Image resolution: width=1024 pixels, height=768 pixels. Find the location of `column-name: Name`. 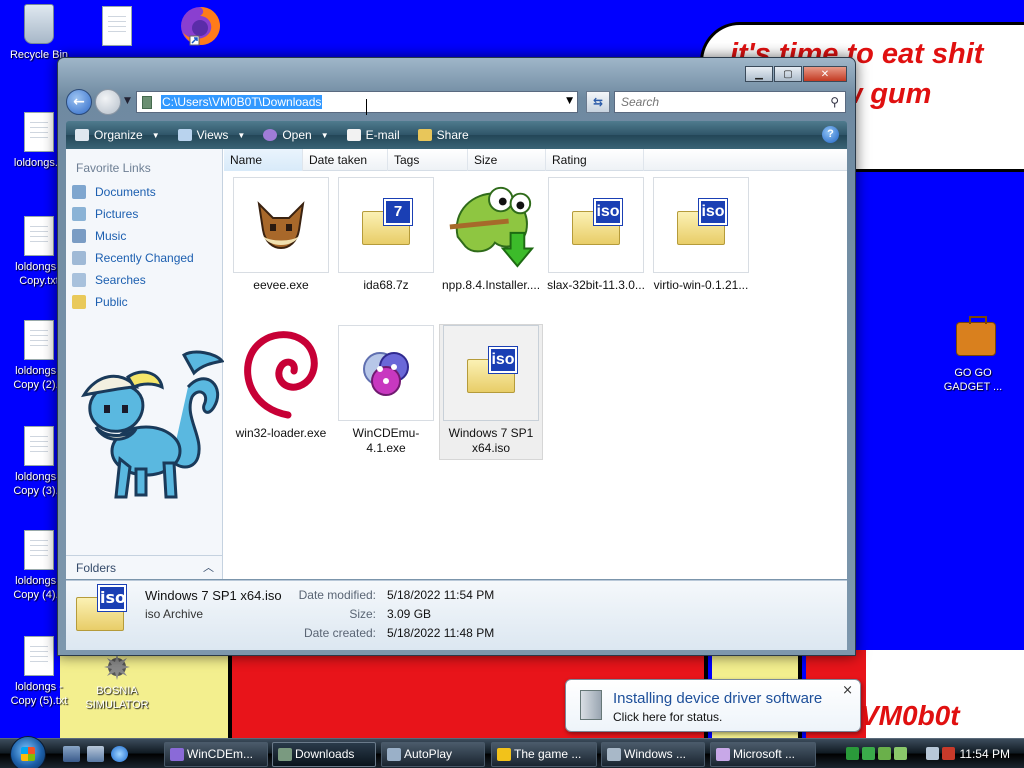

column-name: Name is located at coordinates (263, 160).